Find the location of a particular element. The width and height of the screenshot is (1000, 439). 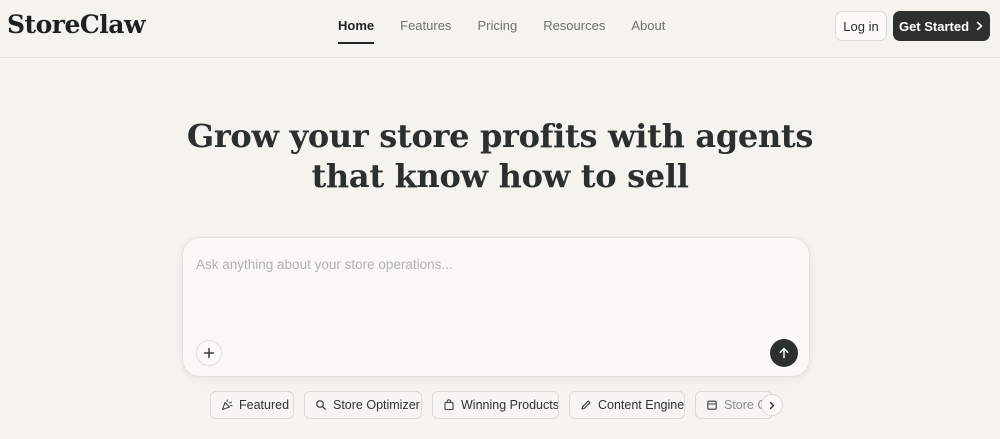

brand-logo: StoreClaw is located at coordinates (76, 24).